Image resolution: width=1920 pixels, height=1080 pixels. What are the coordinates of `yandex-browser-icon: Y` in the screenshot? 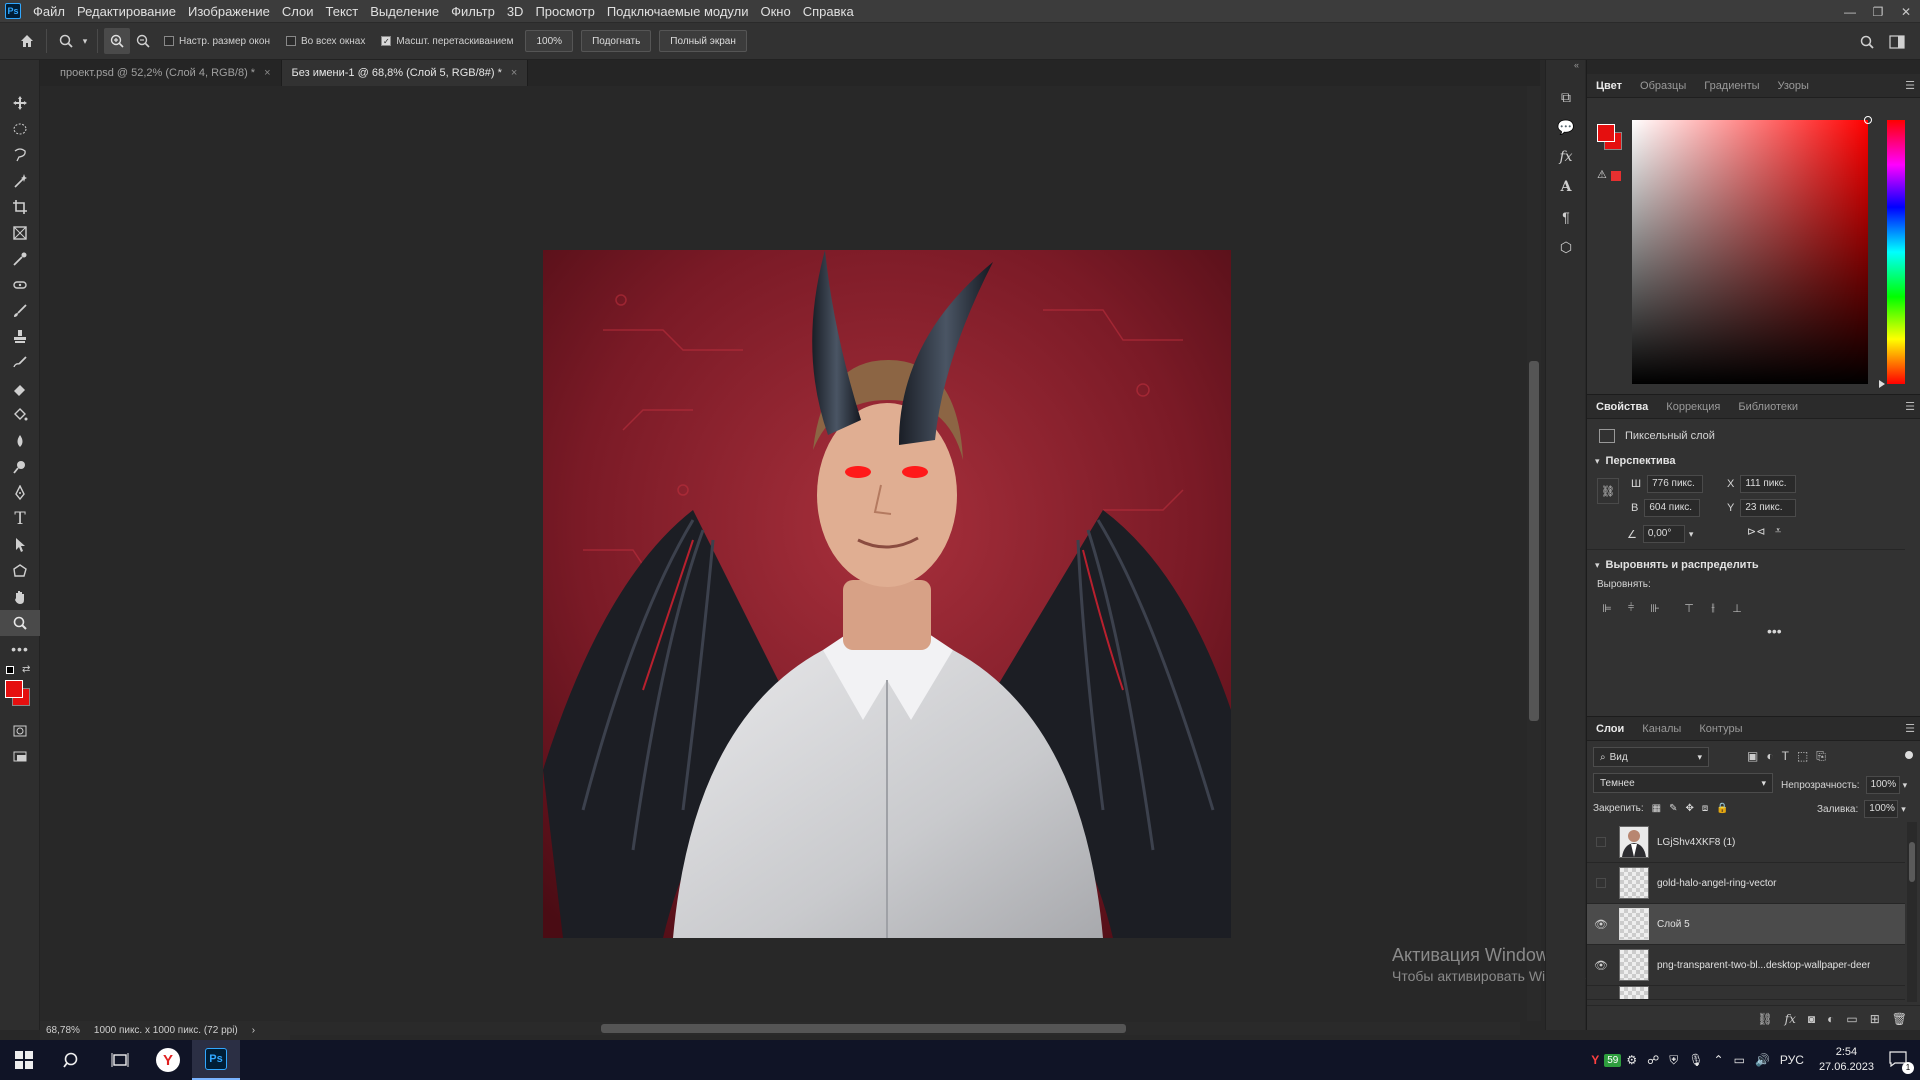 It's located at (168, 1060).